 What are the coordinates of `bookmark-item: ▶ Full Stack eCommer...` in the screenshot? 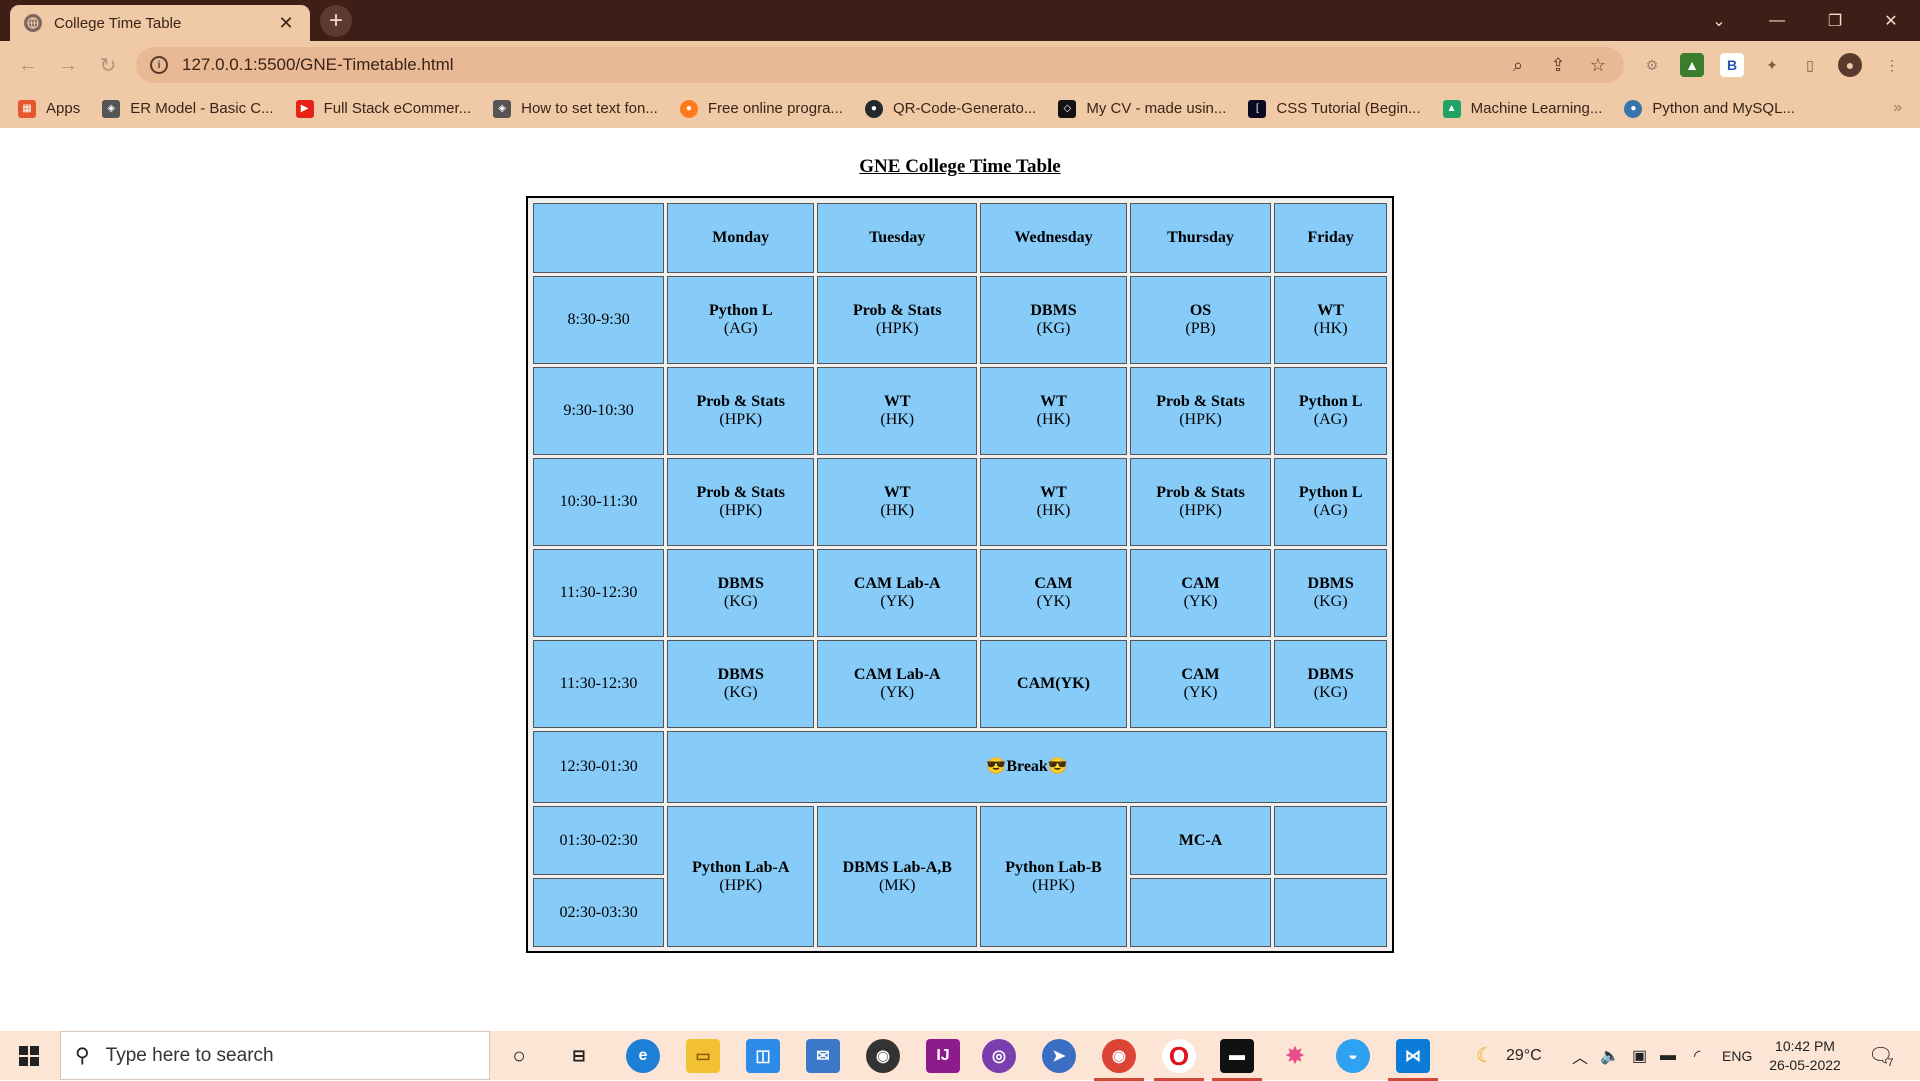 It's located at (383, 108).